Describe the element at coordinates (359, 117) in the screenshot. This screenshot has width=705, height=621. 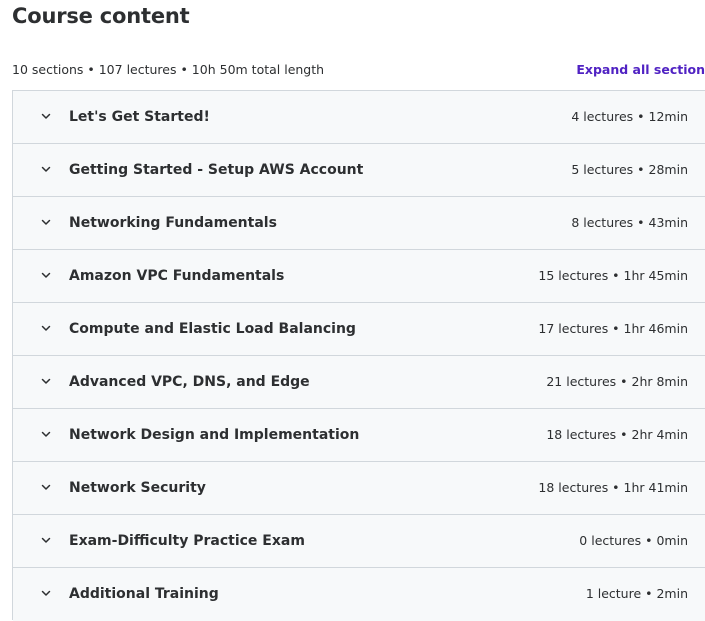
I see `section-row-lets-get-started: Let's Get Started! 4 lectures • 12min` at that location.